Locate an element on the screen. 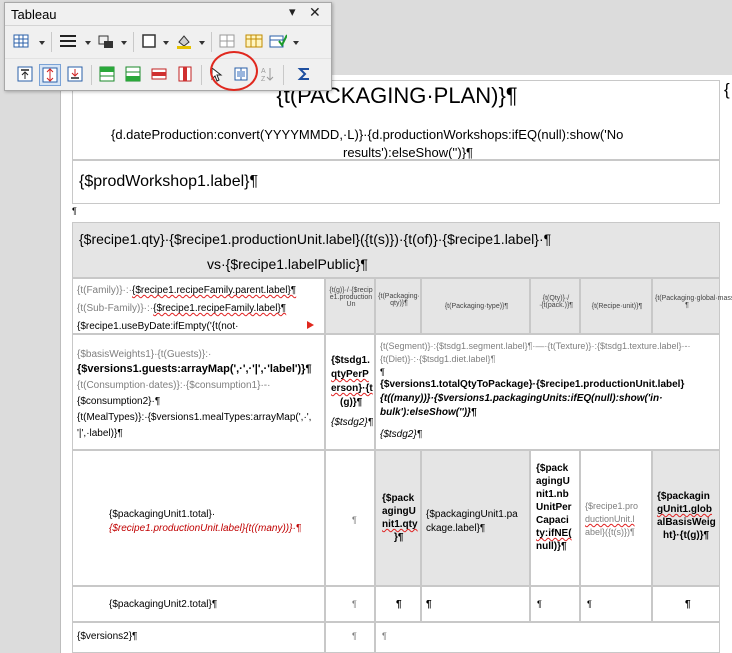 Image resolution: width=732 pixels, height=653 pixels. pkg1-c6-l1: {$recipe1.pro is located at coordinates (612, 506).